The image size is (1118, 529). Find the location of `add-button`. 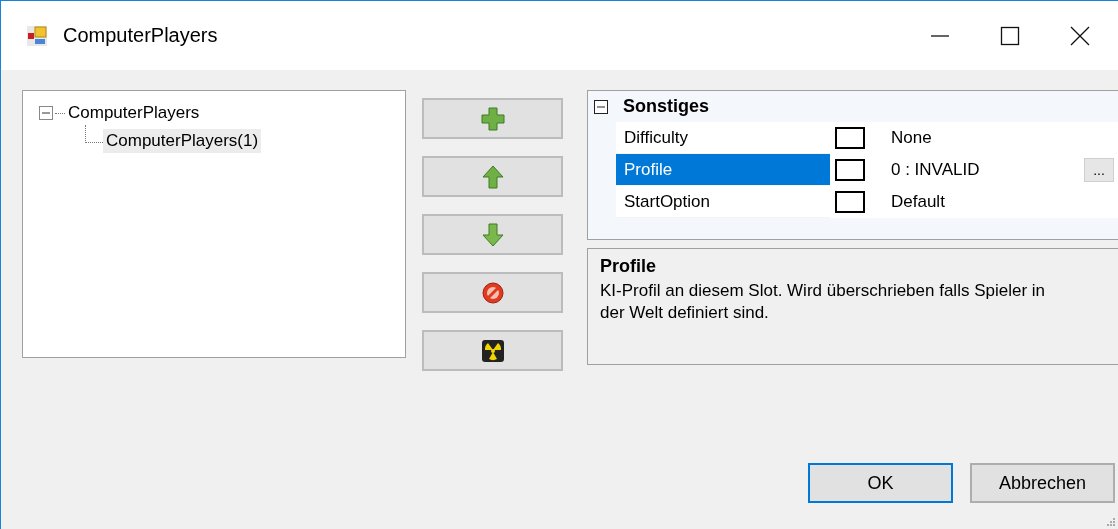

add-button is located at coordinates (492, 118).